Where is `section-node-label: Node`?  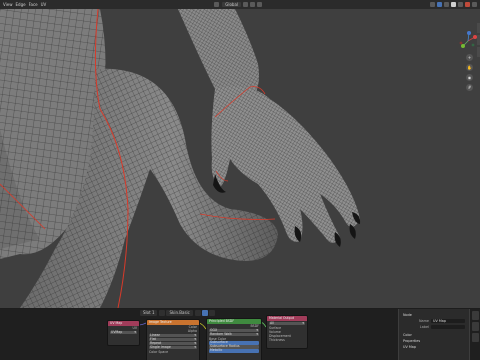
section-node-label: Node is located at coordinates (407, 315).